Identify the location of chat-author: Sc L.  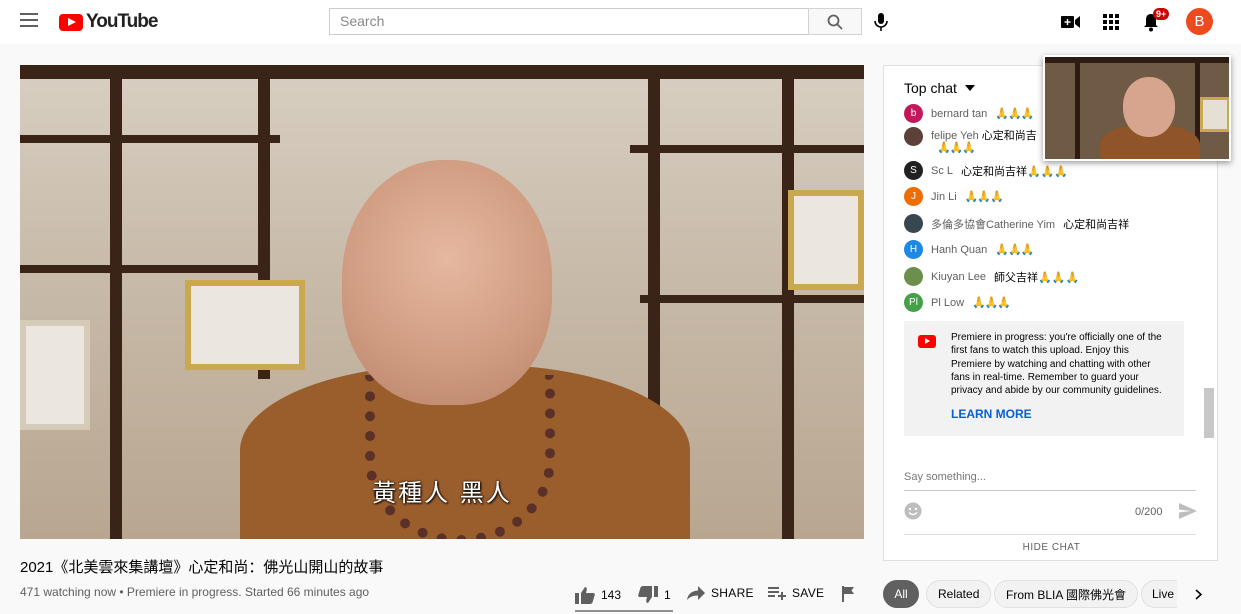
(942, 170).